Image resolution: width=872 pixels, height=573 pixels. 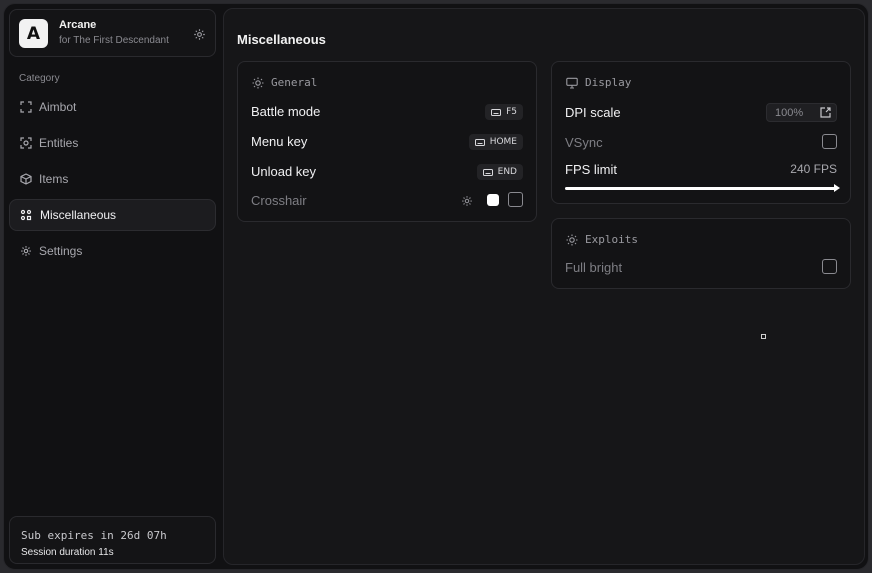 What do you see at coordinates (511, 112) in the screenshot?
I see `keybind-value: F5` at bounding box center [511, 112].